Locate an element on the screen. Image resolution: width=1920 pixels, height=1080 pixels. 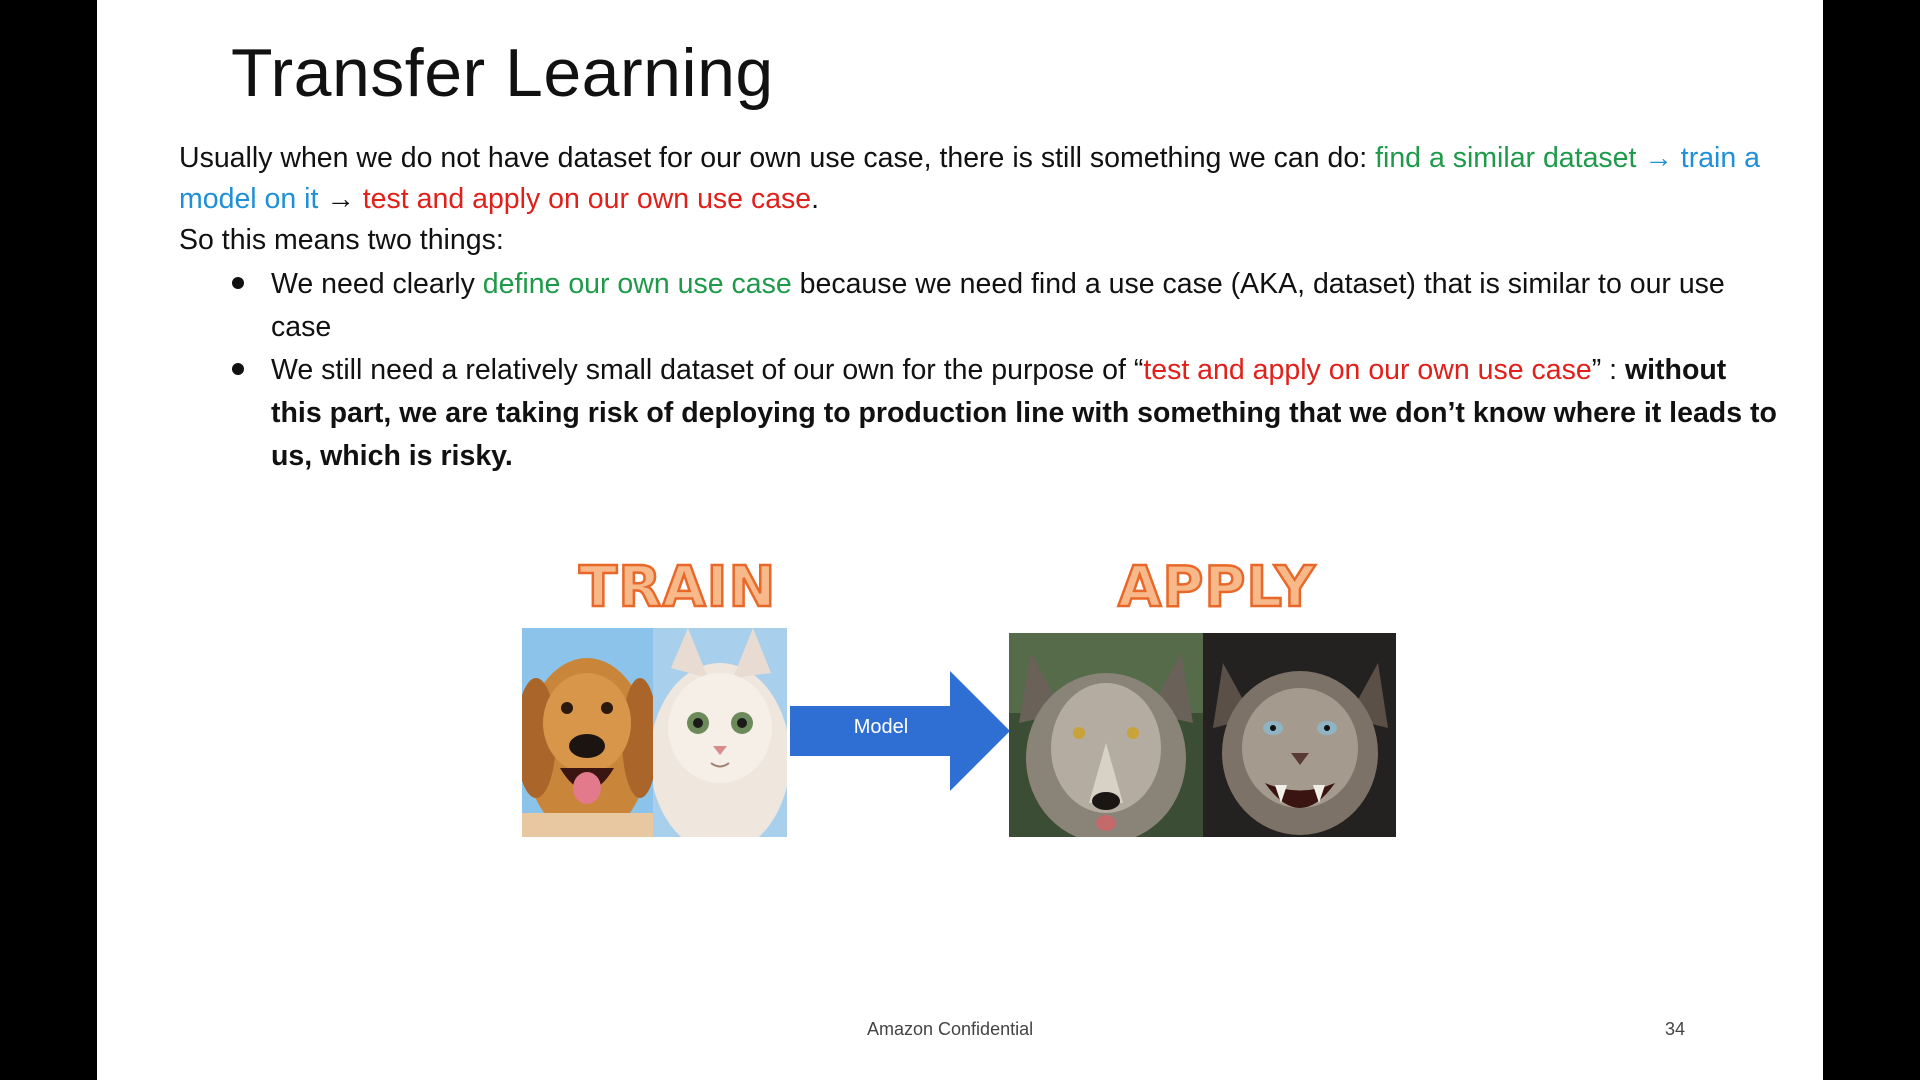
intro-period: . is located at coordinates (815, 199).